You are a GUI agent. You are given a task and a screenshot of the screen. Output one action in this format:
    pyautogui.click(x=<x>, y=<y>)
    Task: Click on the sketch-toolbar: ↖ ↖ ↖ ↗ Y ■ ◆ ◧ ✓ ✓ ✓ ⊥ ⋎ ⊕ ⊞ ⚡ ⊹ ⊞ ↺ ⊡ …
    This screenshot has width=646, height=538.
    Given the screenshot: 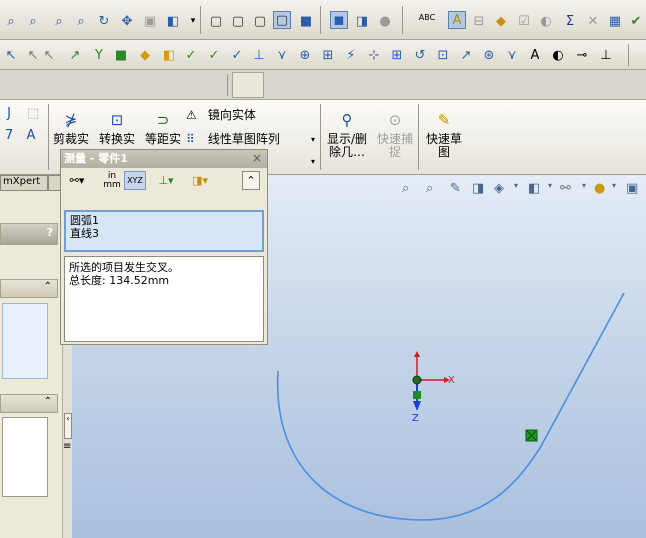 What is the action you would take?
    pyautogui.click(x=323, y=55)
    